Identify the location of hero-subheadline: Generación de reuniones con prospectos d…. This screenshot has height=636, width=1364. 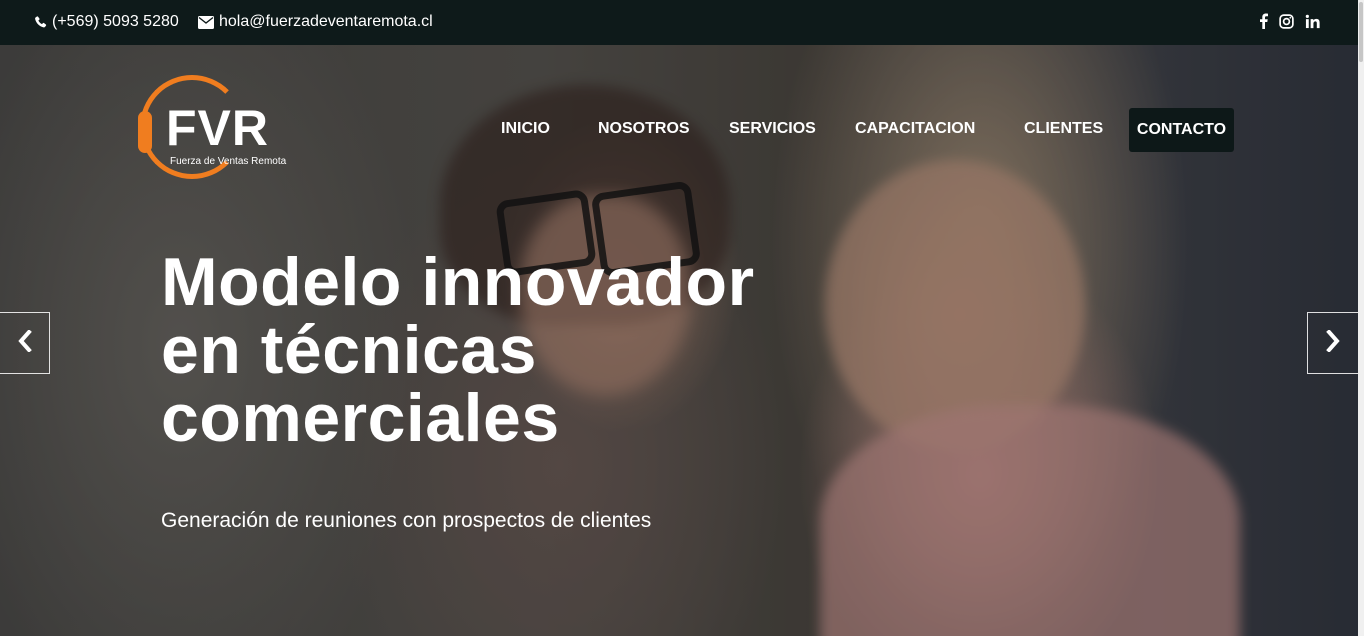
(406, 520).